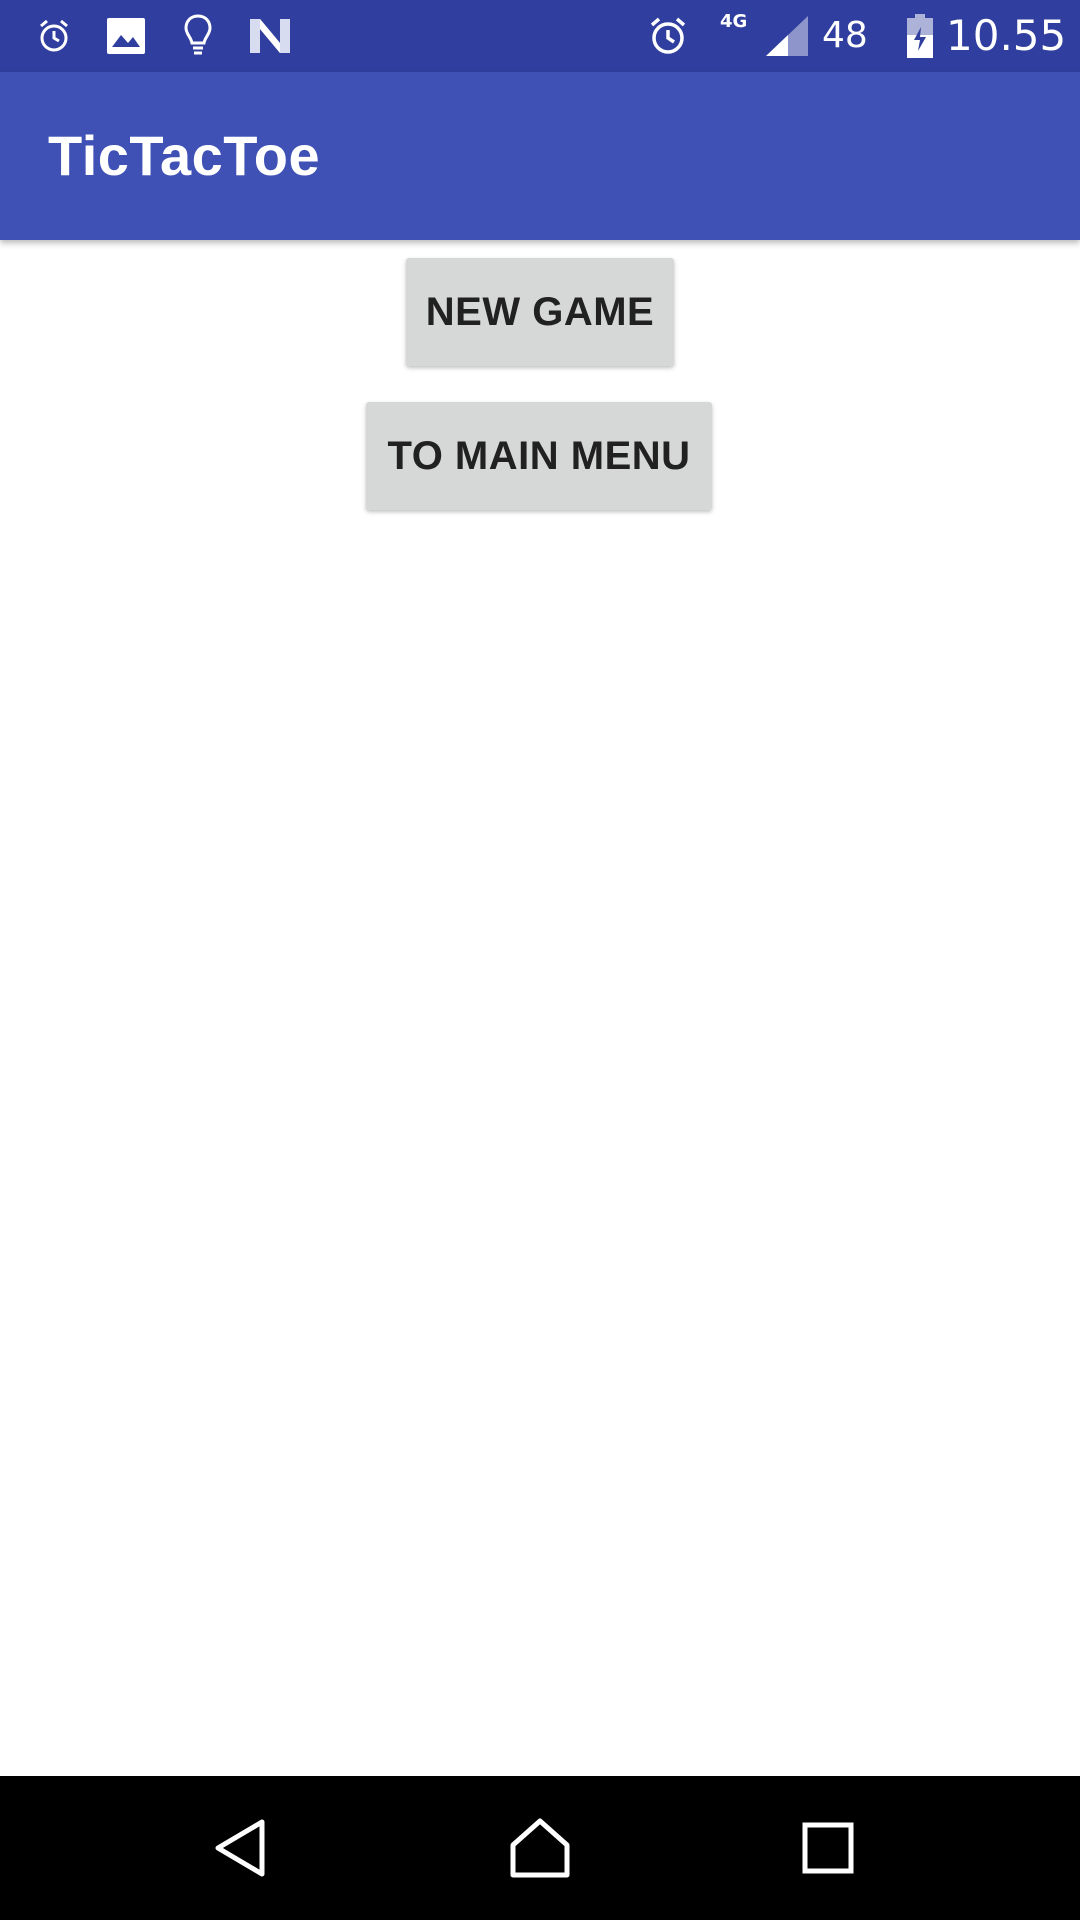 The height and width of the screenshot is (1920, 1080). Describe the element at coordinates (828, 1848) in the screenshot. I see `recents-icon` at that location.